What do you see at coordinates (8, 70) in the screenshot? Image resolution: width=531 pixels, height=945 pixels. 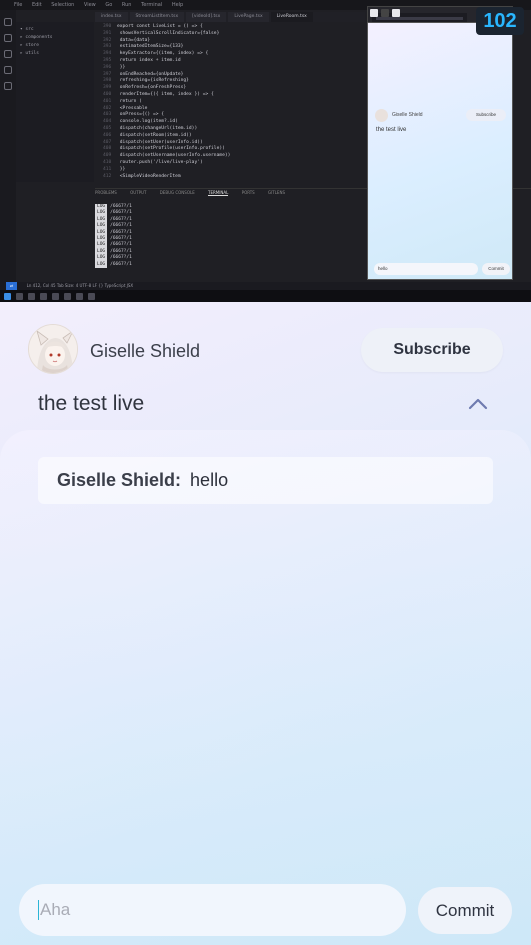 I see `debug-icon` at bounding box center [8, 70].